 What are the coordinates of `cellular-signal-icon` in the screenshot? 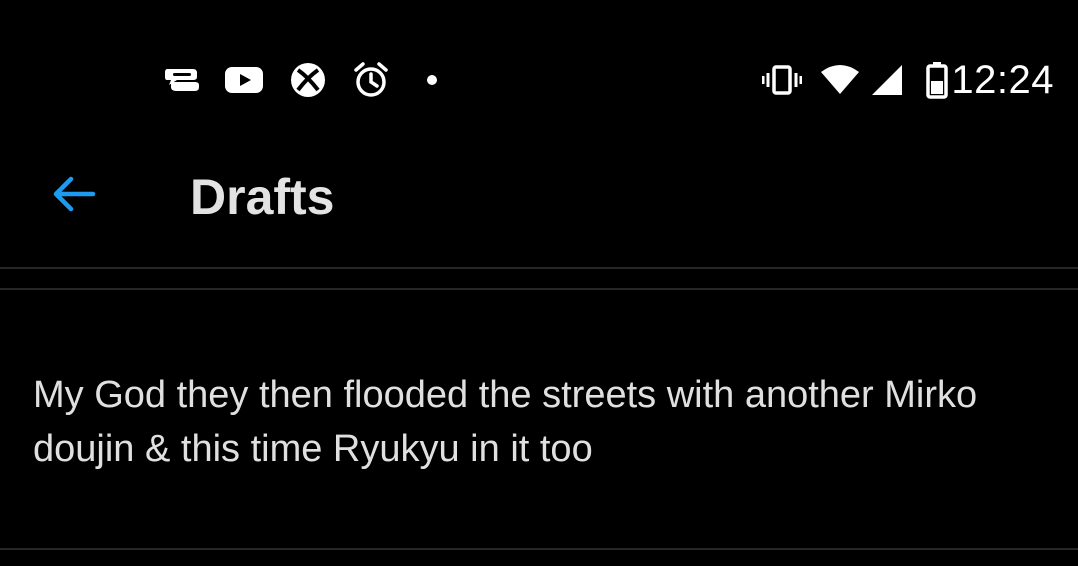 It's located at (887, 80).